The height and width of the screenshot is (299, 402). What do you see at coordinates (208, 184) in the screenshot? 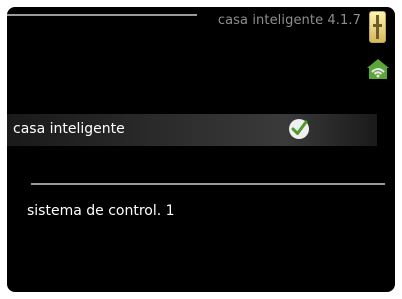
I see `menu-divider` at bounding box center [208, 184].